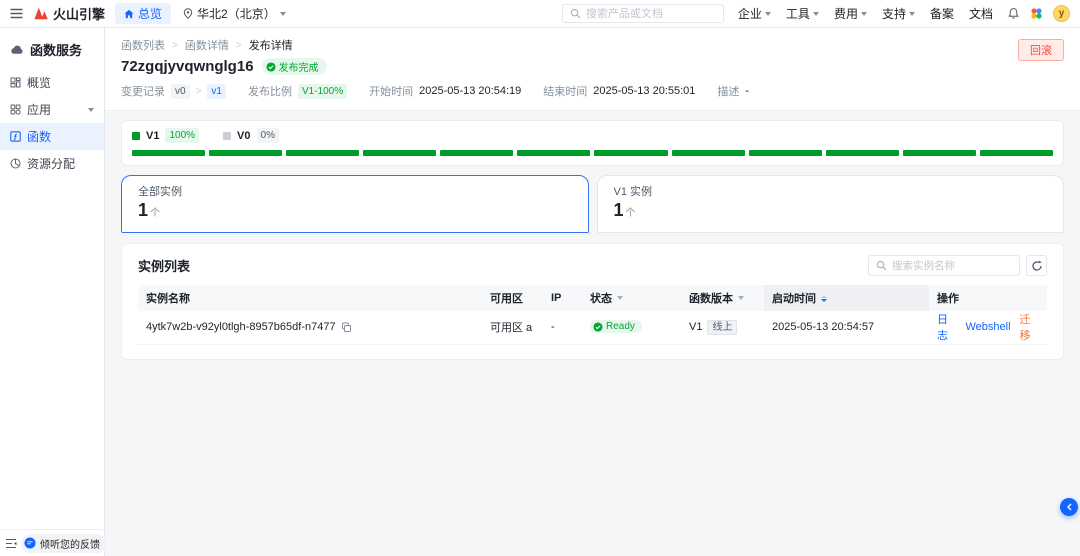 The height and width of the screenshot is (556, 1080). Describe the element at coordinates (598, 326) in the screenshot. I see `check-circle-icon` at that location.